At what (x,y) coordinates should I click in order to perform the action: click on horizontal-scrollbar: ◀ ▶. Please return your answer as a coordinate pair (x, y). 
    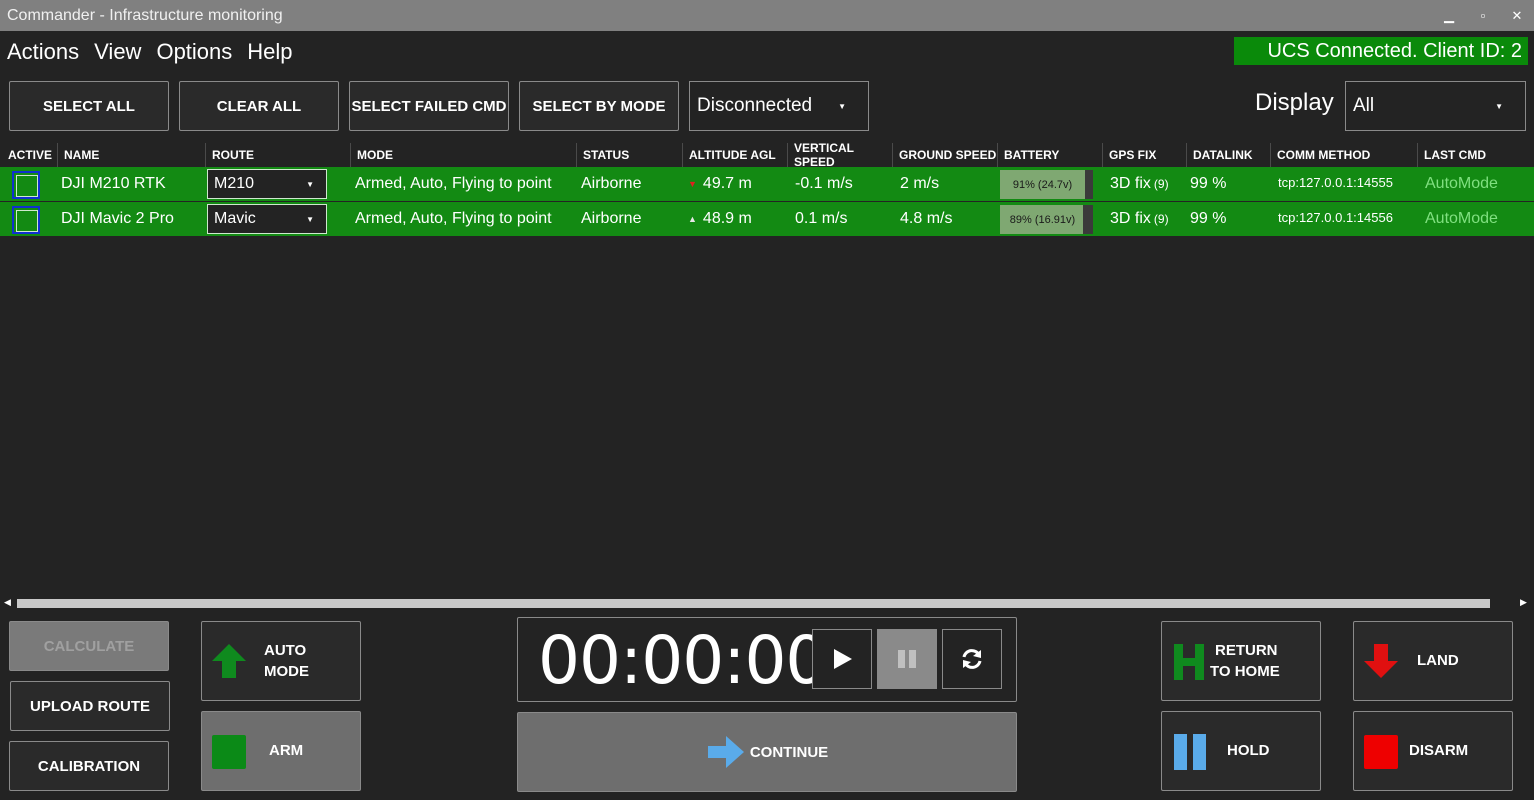
    Looking at the image, I should click on (767, 604).